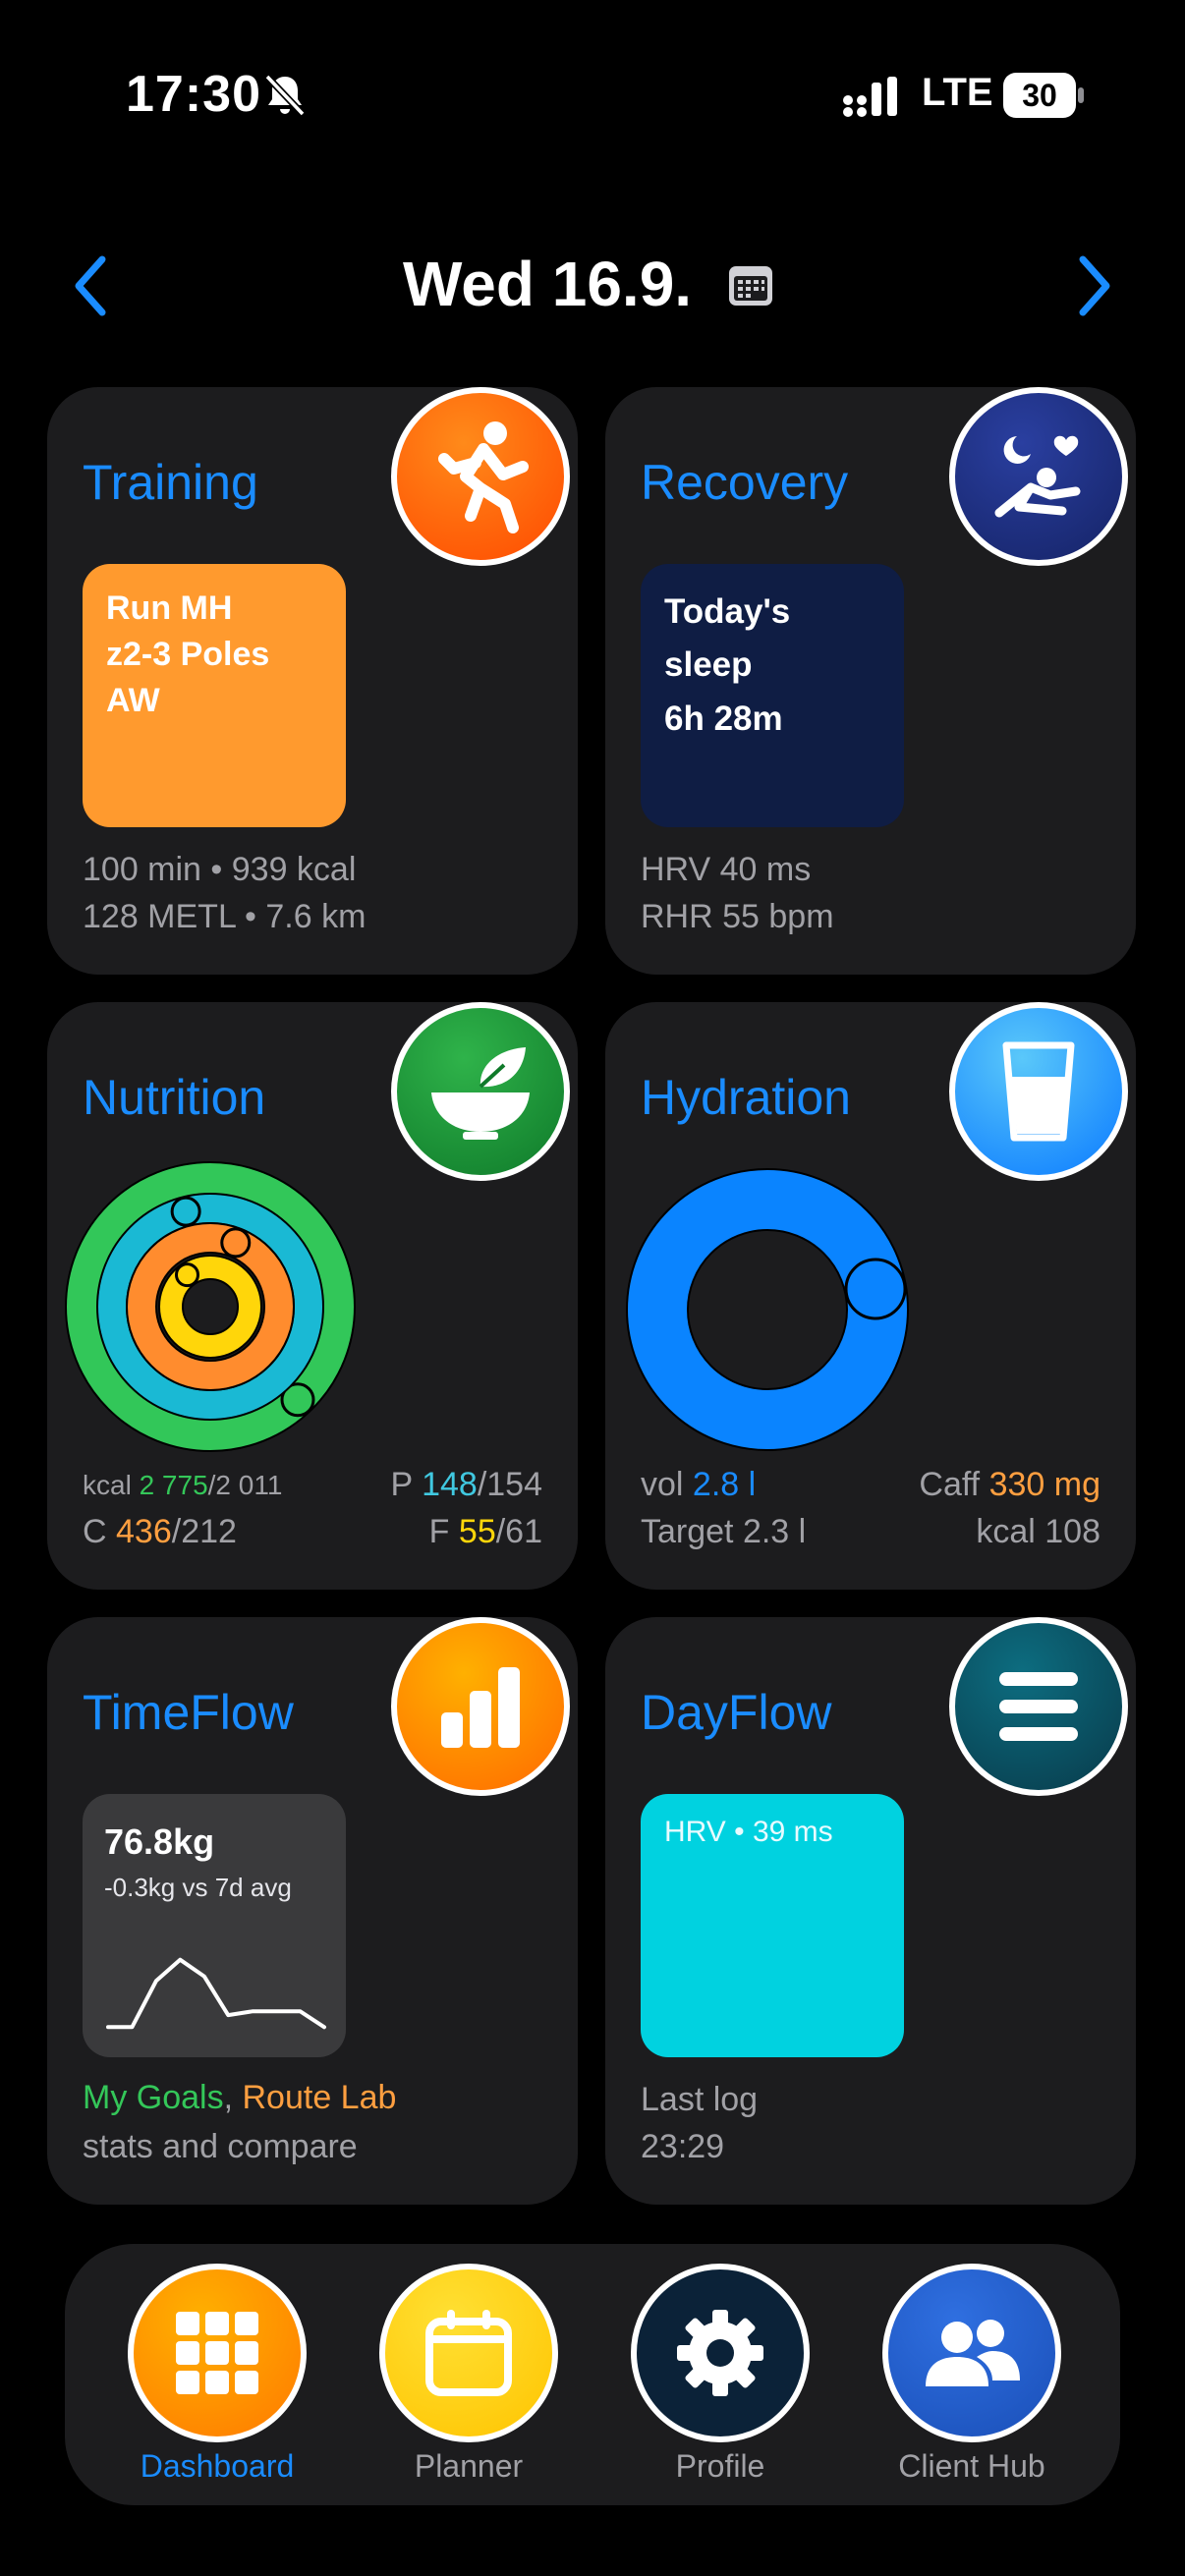 The height and width of the screenshot is (2576, 1185). What do you see at coordinates (188, 654) in the screenshot?
I see `workout-line-2: z2-3 Poles` at bounding box center [188, 654].